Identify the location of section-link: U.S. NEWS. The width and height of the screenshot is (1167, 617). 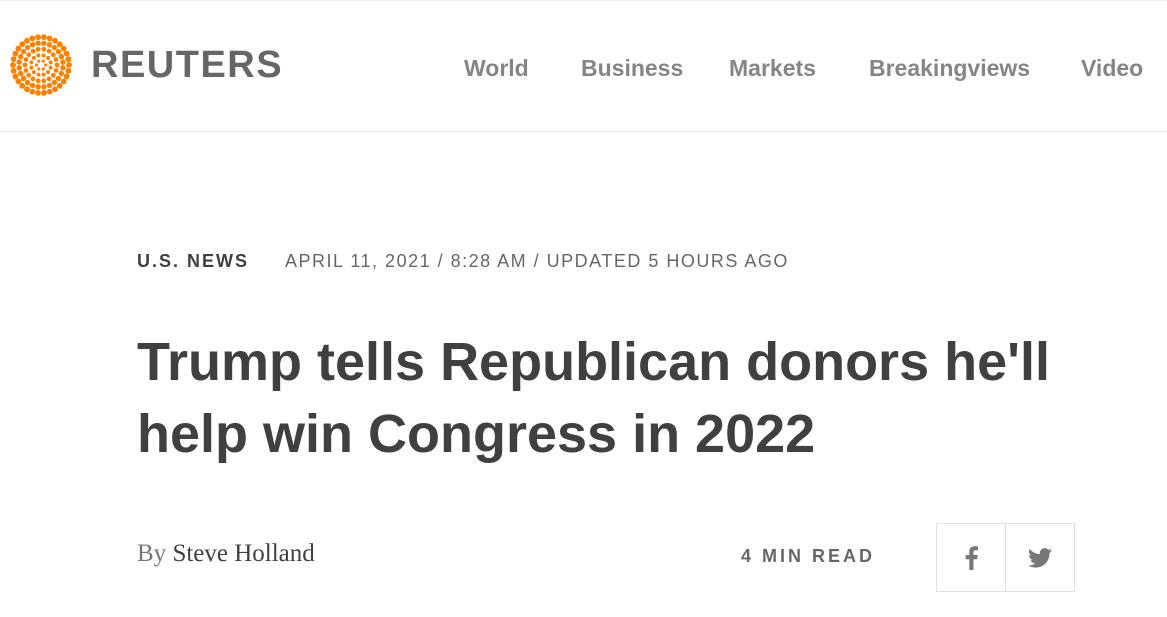
(193, 261).